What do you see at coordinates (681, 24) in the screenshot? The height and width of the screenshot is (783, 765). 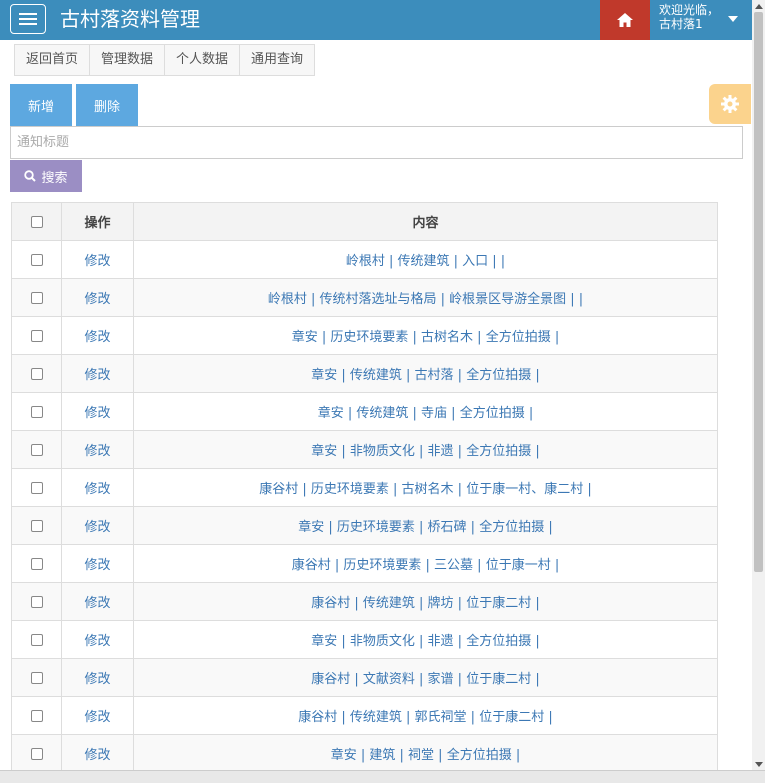 I see `username: 古村落1` at bounding box center [681, 24].